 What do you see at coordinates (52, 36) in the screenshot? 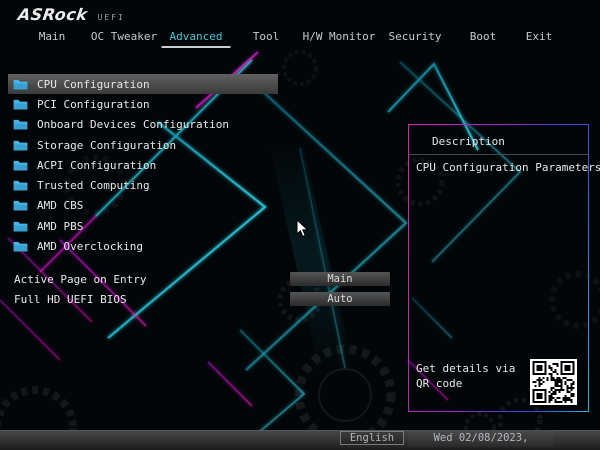
I see `tab-main: Main` at bounding box center [52, 36].